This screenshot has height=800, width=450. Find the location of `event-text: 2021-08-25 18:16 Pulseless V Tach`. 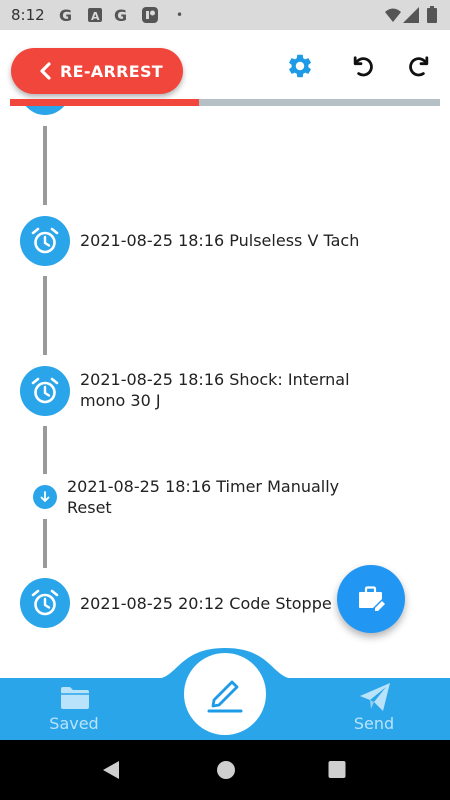

event-text: 2021-08-25 18:16 Pulseless V Tach is located at coordinates (220, 240).